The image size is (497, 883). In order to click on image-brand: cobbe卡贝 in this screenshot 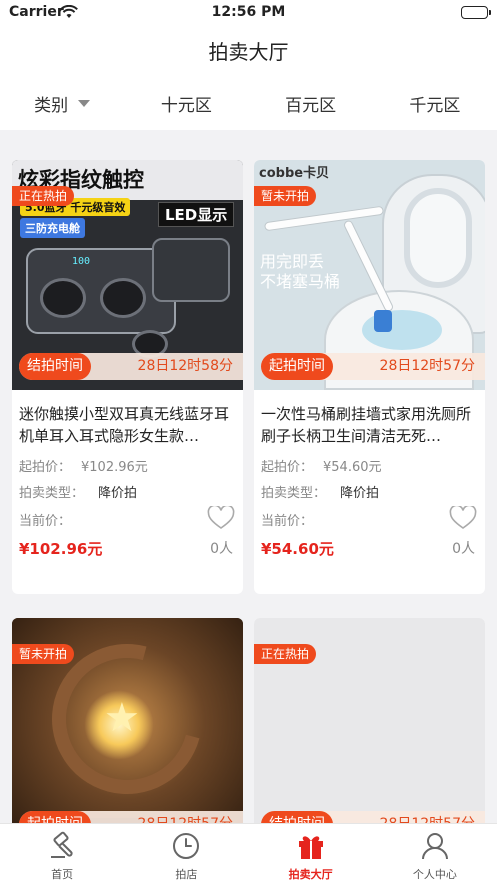, I will do `click(294, 173)`.